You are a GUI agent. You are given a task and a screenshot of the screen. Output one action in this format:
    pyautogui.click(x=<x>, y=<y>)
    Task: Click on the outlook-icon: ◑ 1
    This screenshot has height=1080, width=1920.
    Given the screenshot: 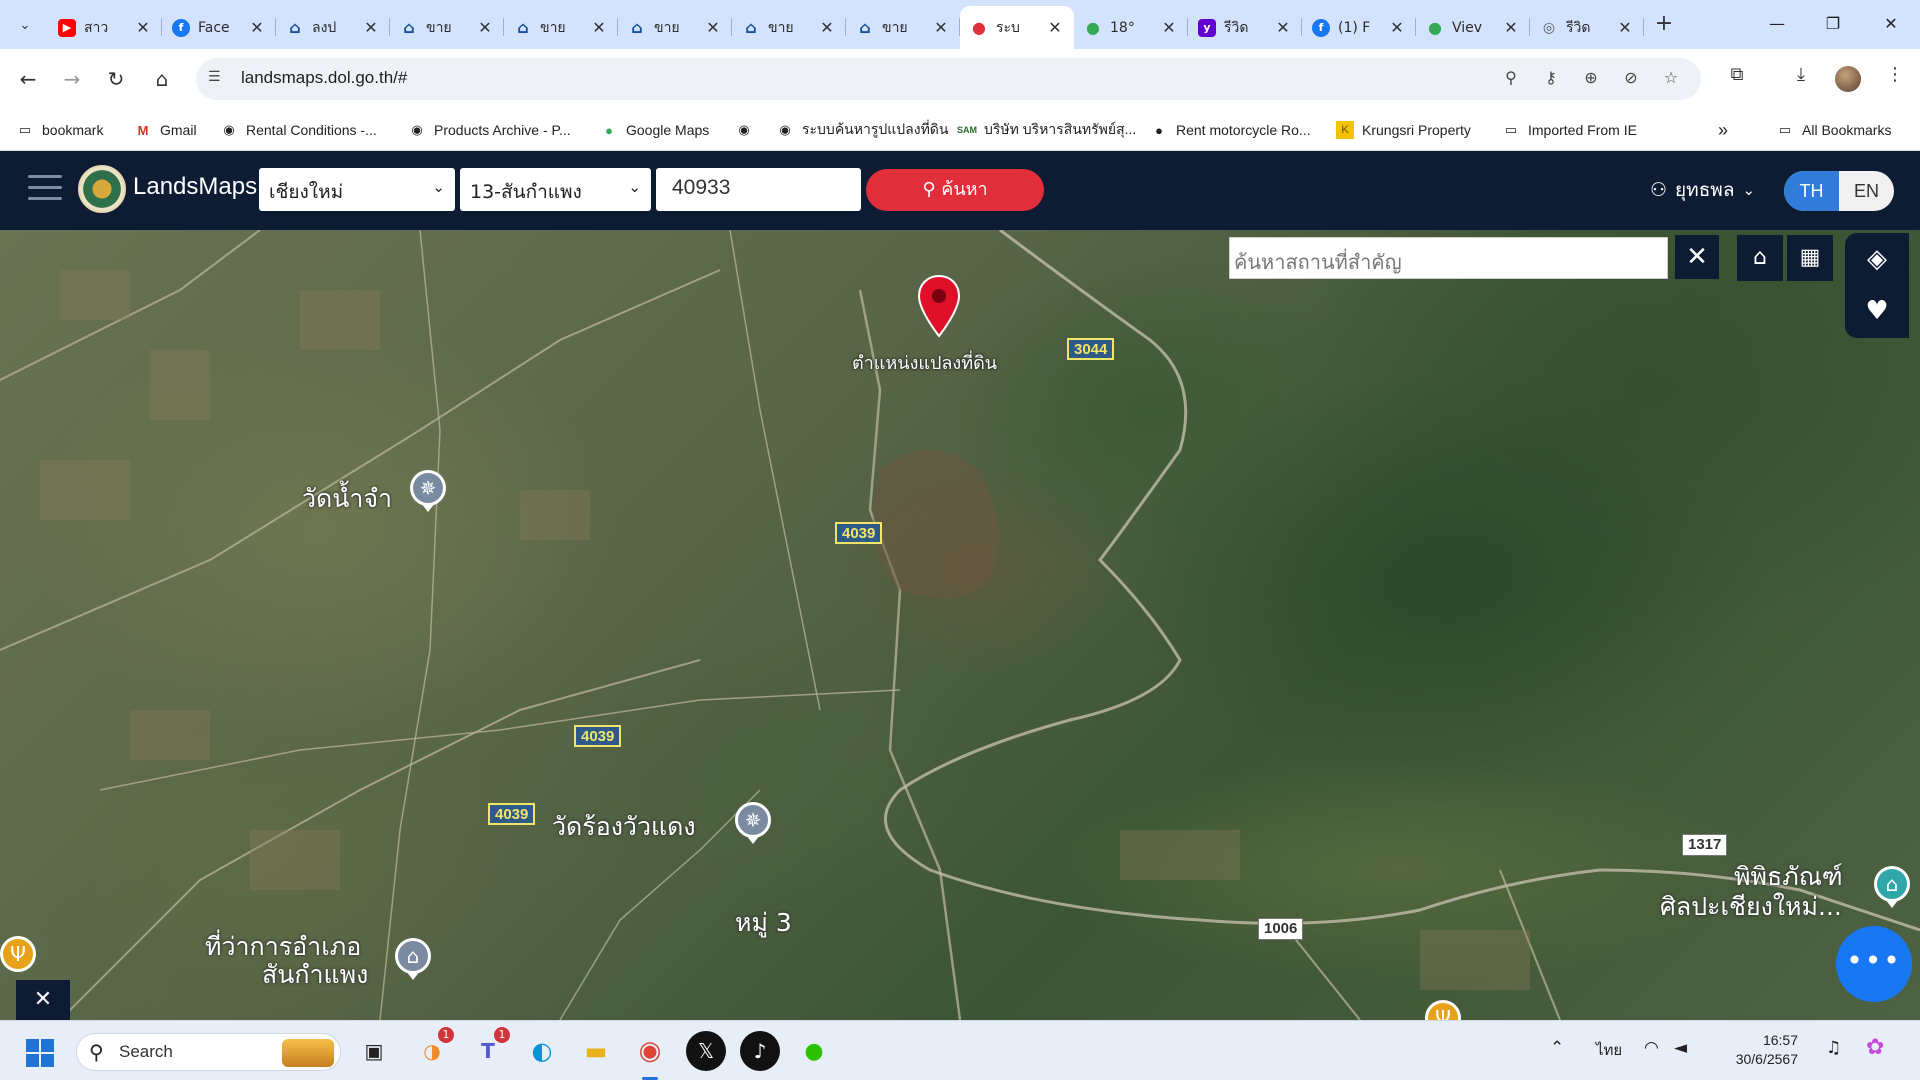 What is the action you would take?
    pyautogui.click(x=433, y=1049)
    